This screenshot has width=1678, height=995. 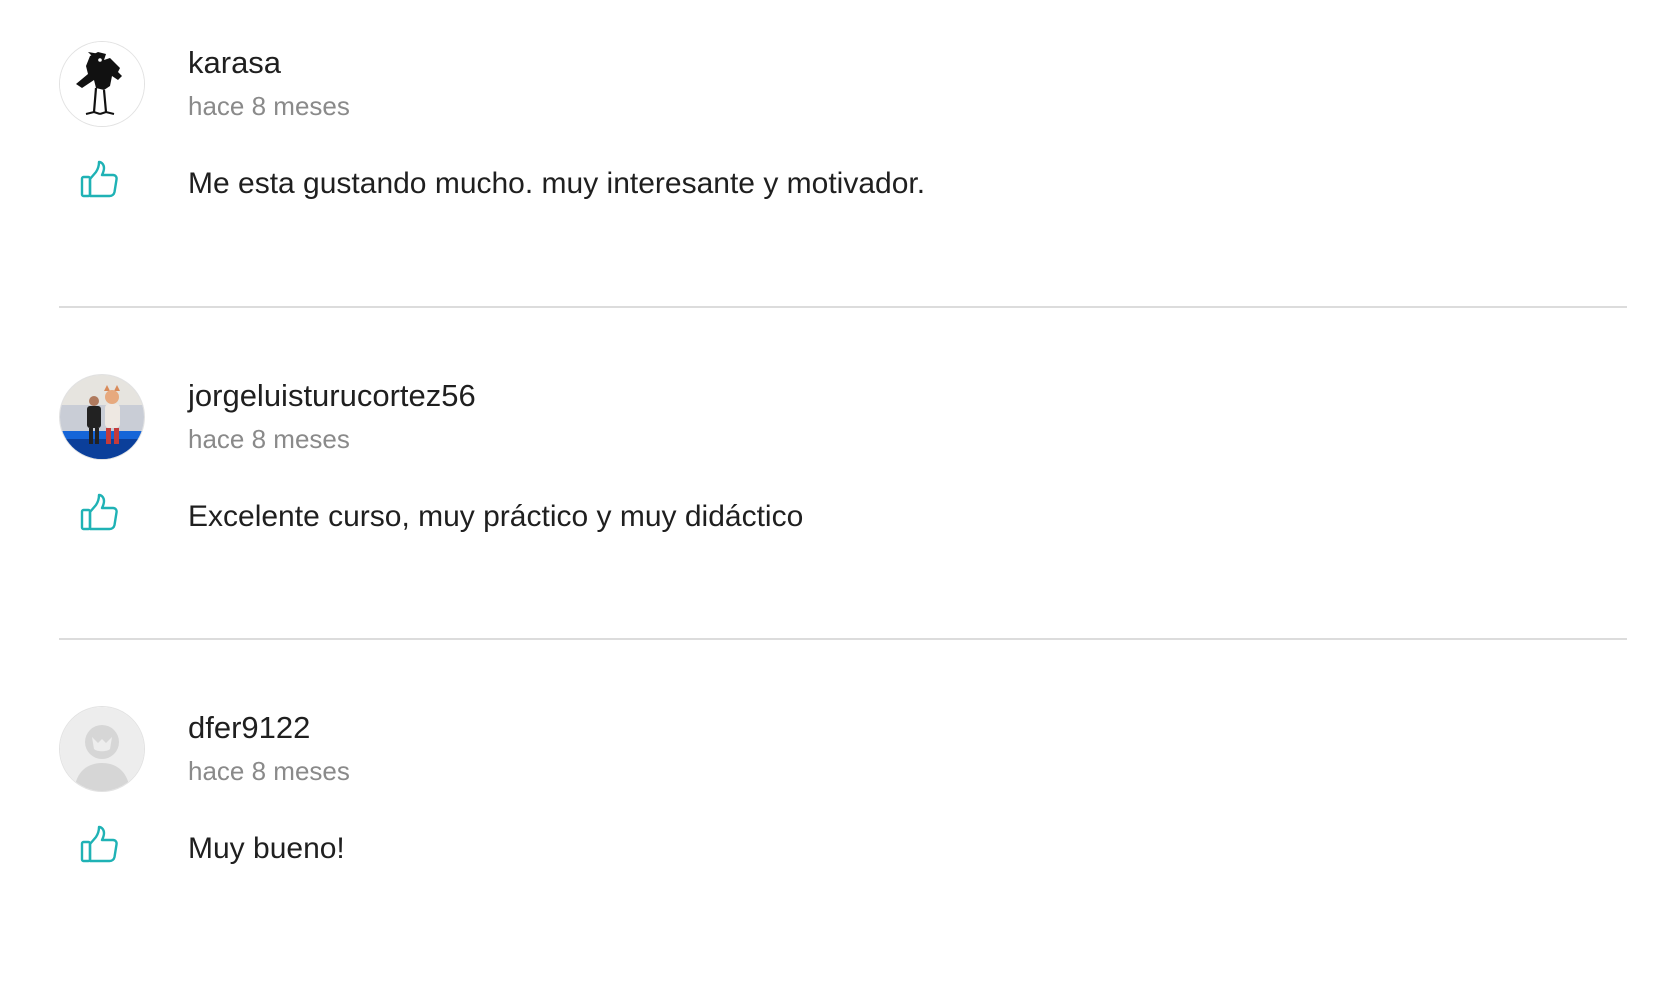 What do you see at coordinates (249, 728) in the screenshot?
I see `review-username: dfer9122` at bounding box center [249, 728].